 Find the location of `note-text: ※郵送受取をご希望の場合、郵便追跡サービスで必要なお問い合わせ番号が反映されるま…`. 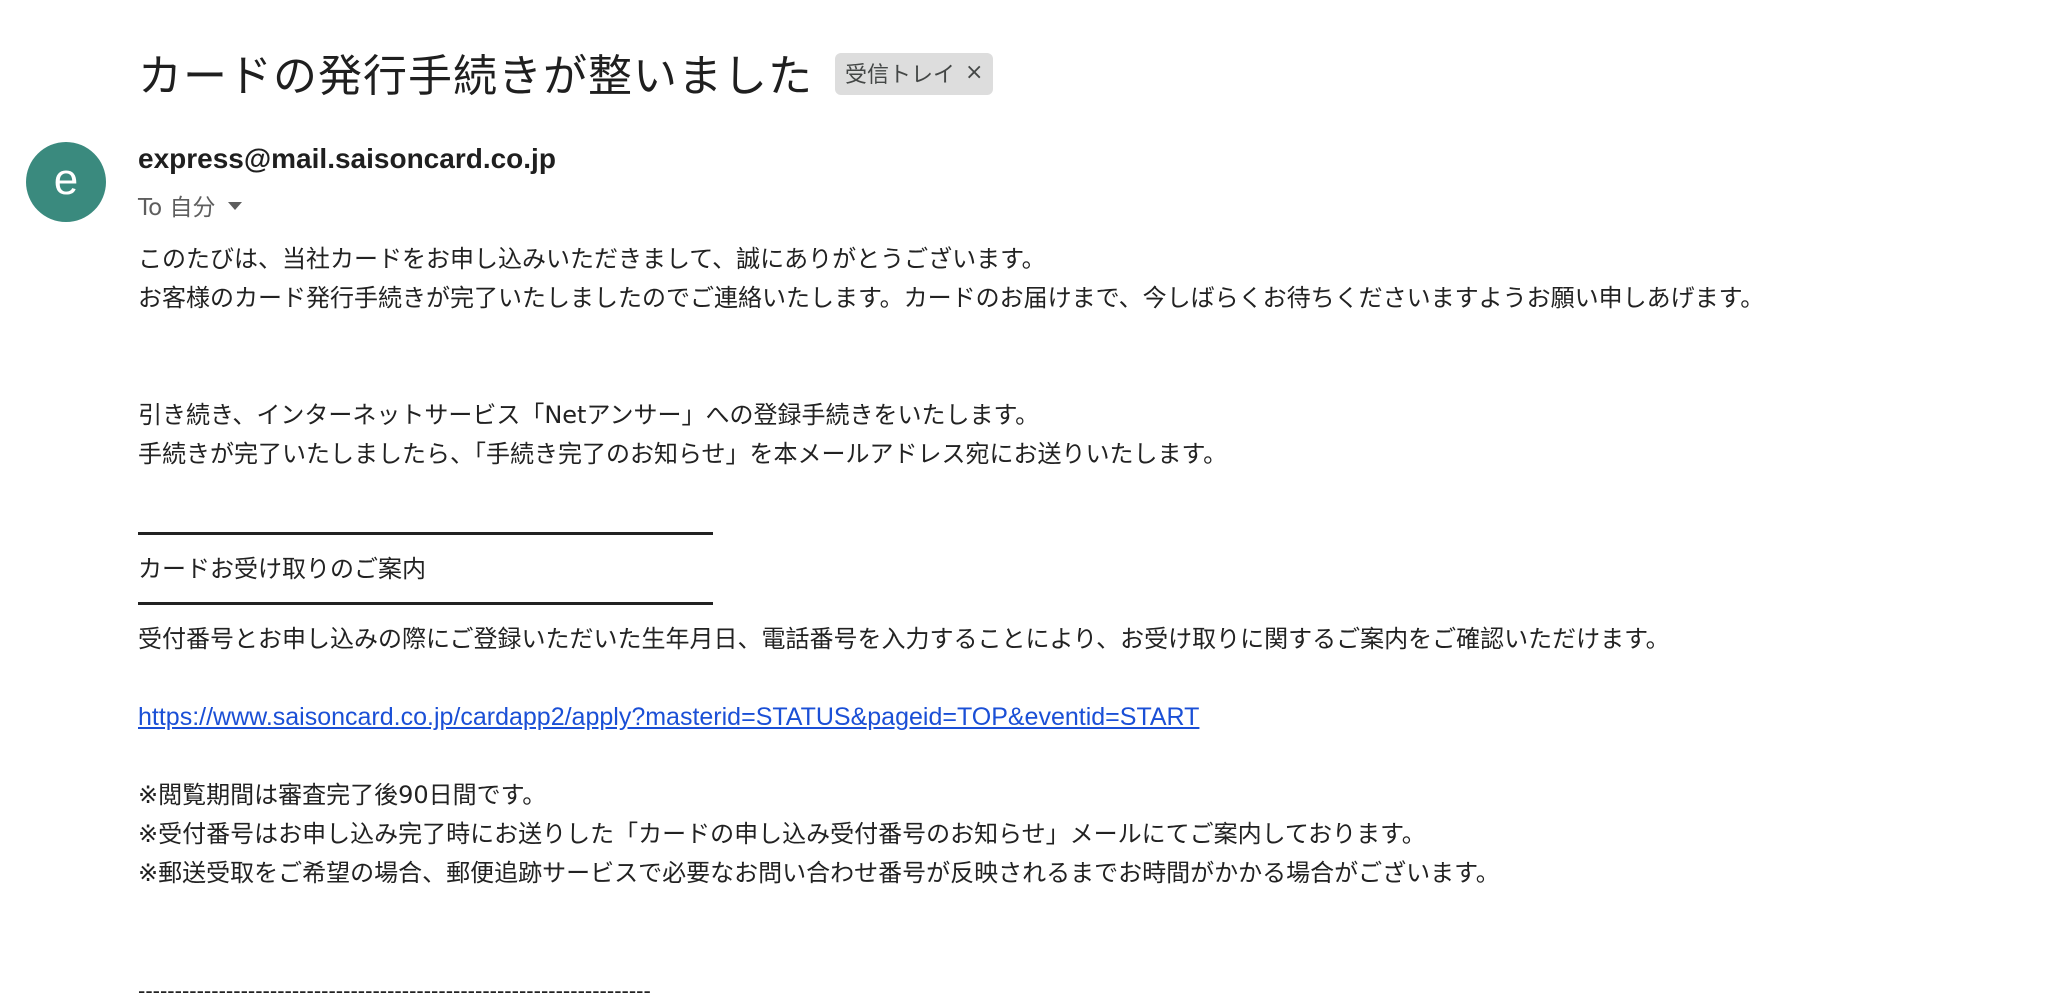

note-text: ※郵送受取をご希望の場合、郵便追跡サービスで必要なお問い合わせ番号が反映されるま… is located at coordinates (819, 873).